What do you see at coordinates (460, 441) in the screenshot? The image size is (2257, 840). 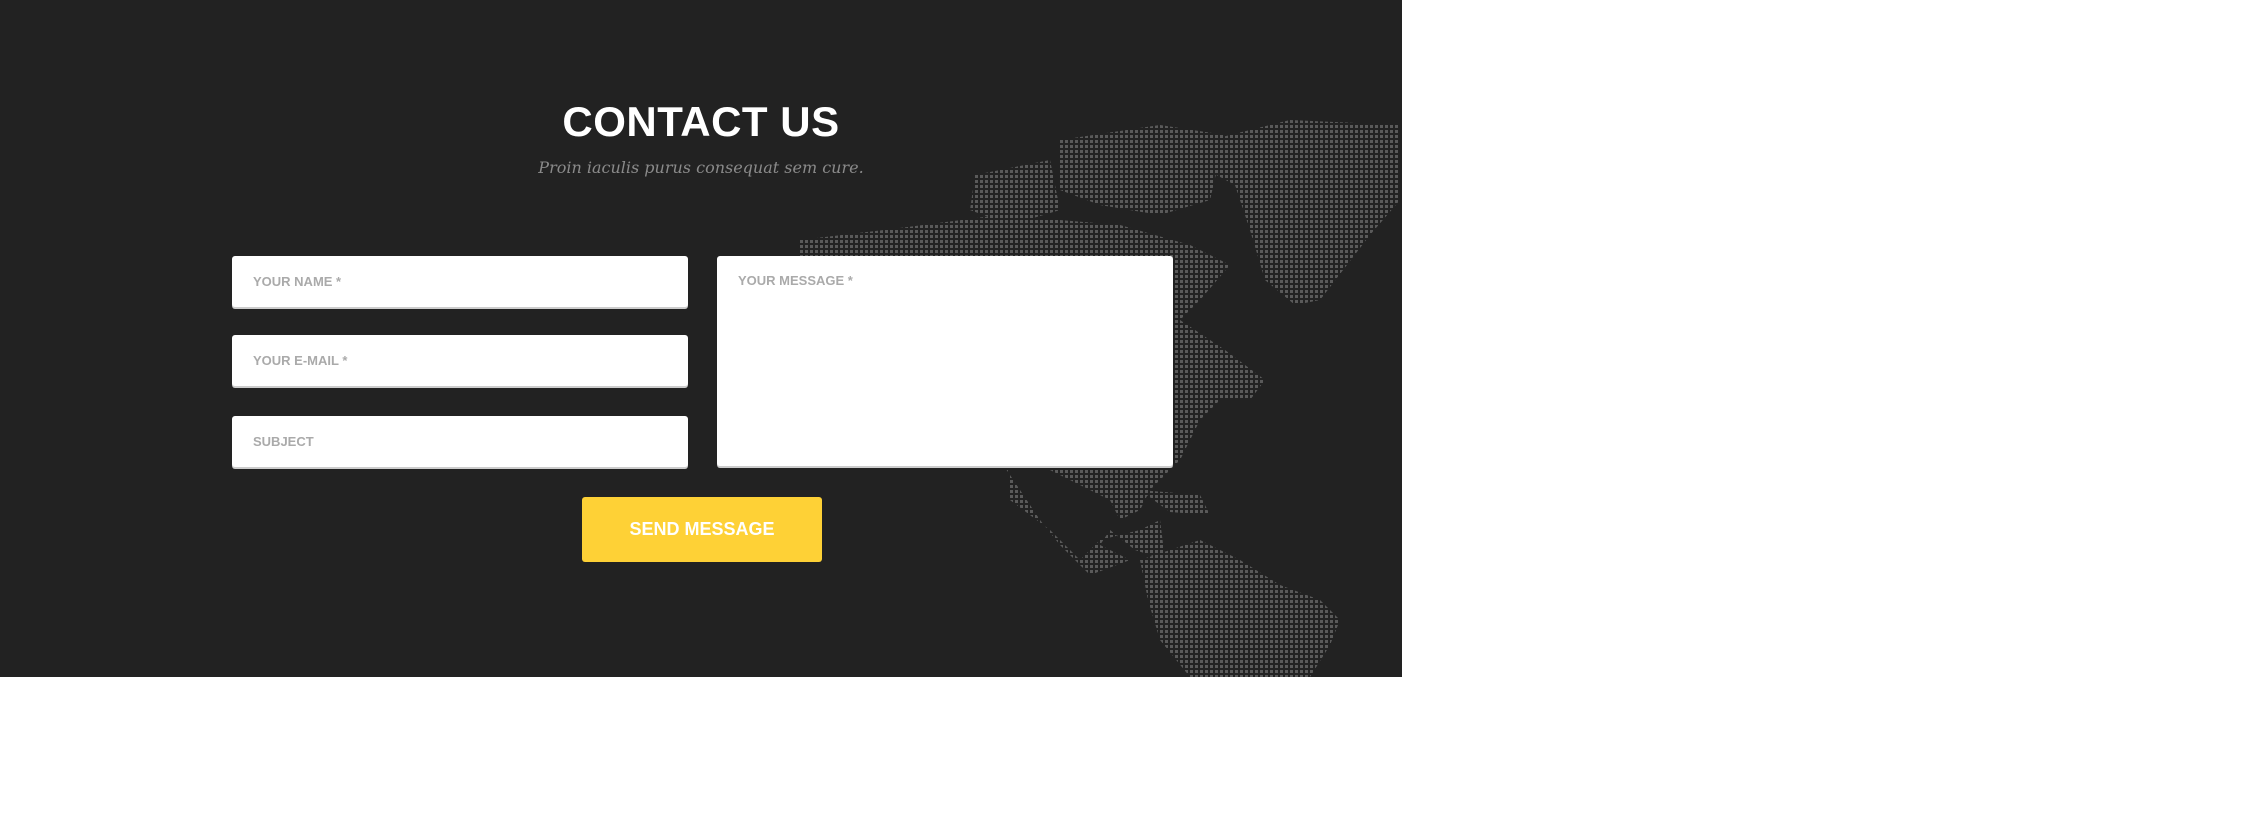 I see `subject-input` at bounding box center [460, 441].